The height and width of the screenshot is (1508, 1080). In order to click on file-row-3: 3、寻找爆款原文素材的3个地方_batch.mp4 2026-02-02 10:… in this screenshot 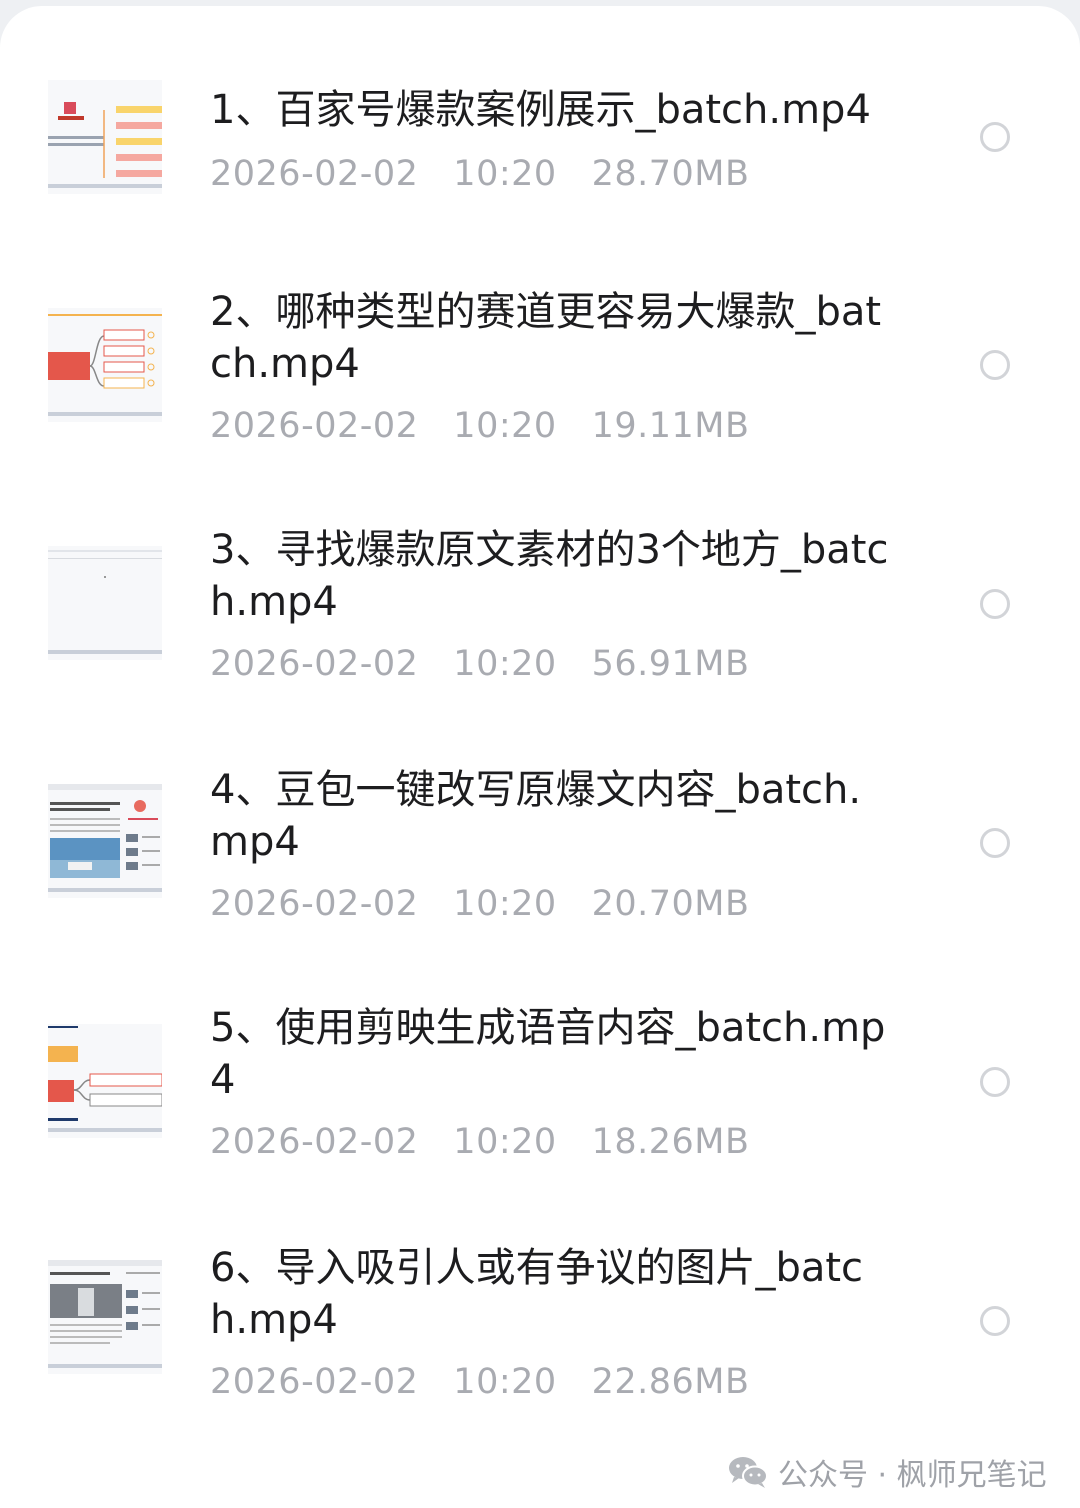, I will do `click(540, 631)`.